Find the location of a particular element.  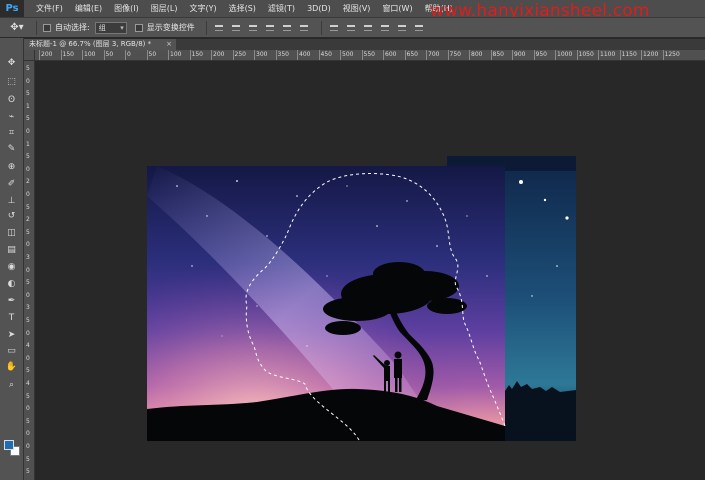

menu-file: 文件(F) is located at coordinates (49, 8).